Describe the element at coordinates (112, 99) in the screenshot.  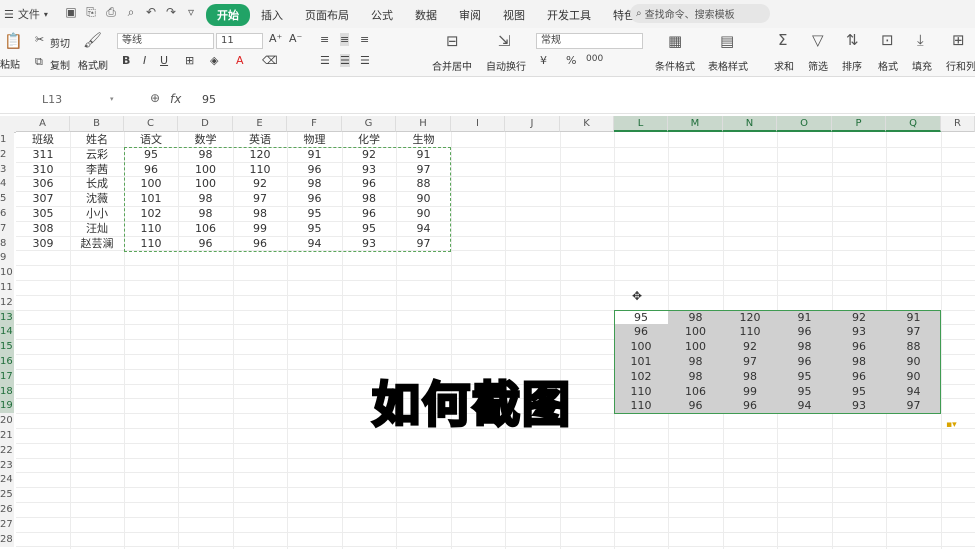
I see `chevron-down-icon: ▾` at that location.